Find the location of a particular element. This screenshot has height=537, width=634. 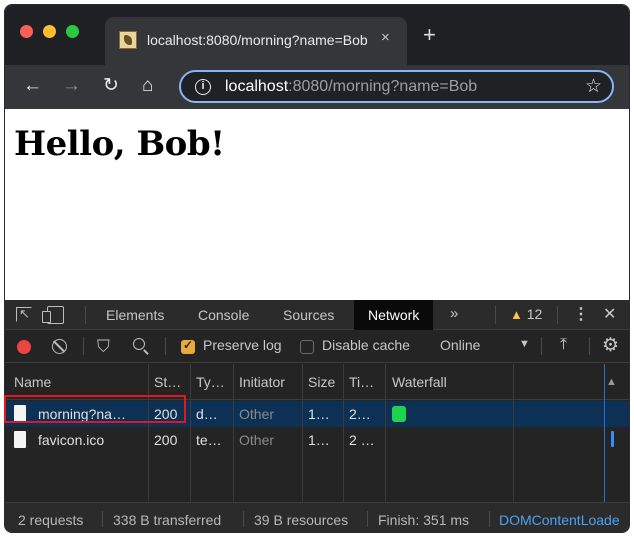

tab-title: localhost:8080/morning?name=Bob is located at coordinates (257, 40).